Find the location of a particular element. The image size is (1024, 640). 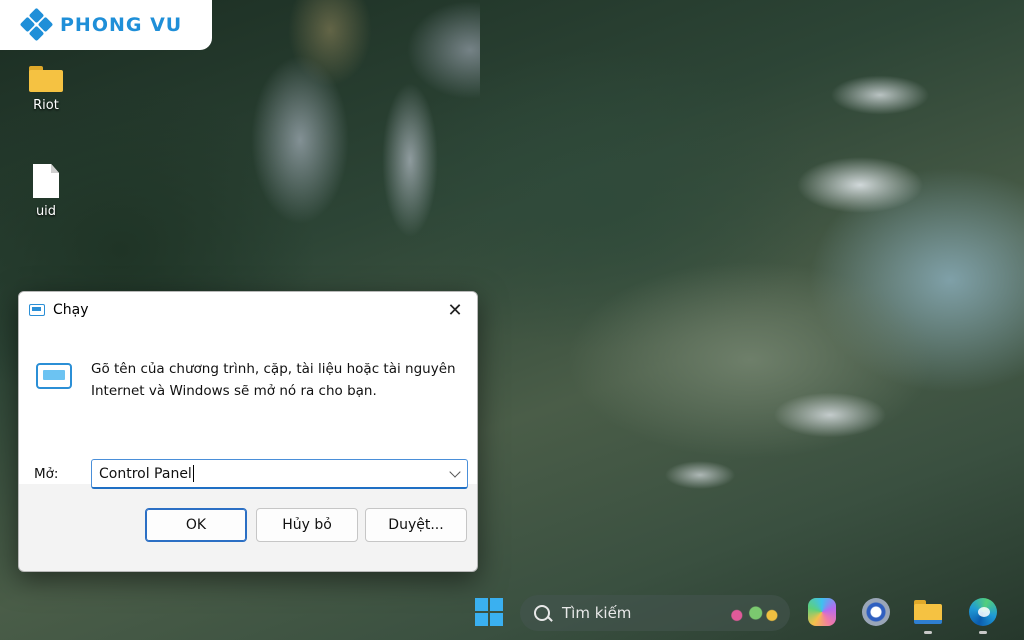

chevron-down-icon is located at coordinates (455, 472).